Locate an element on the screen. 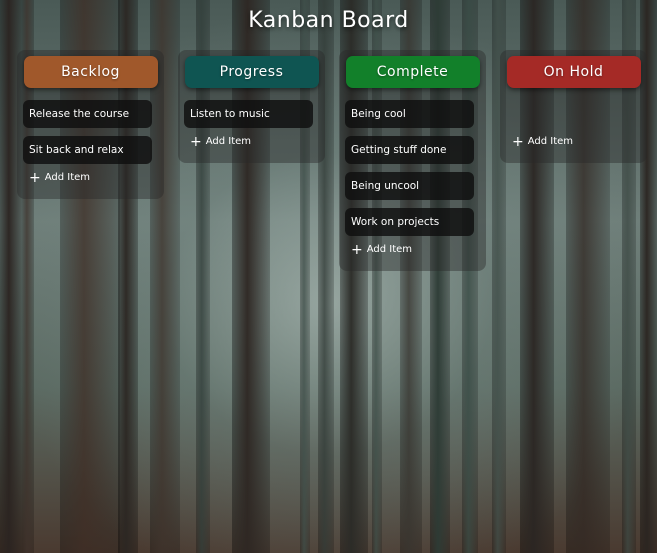  column-header-complete: Complete is located at coordinates (412, 72).